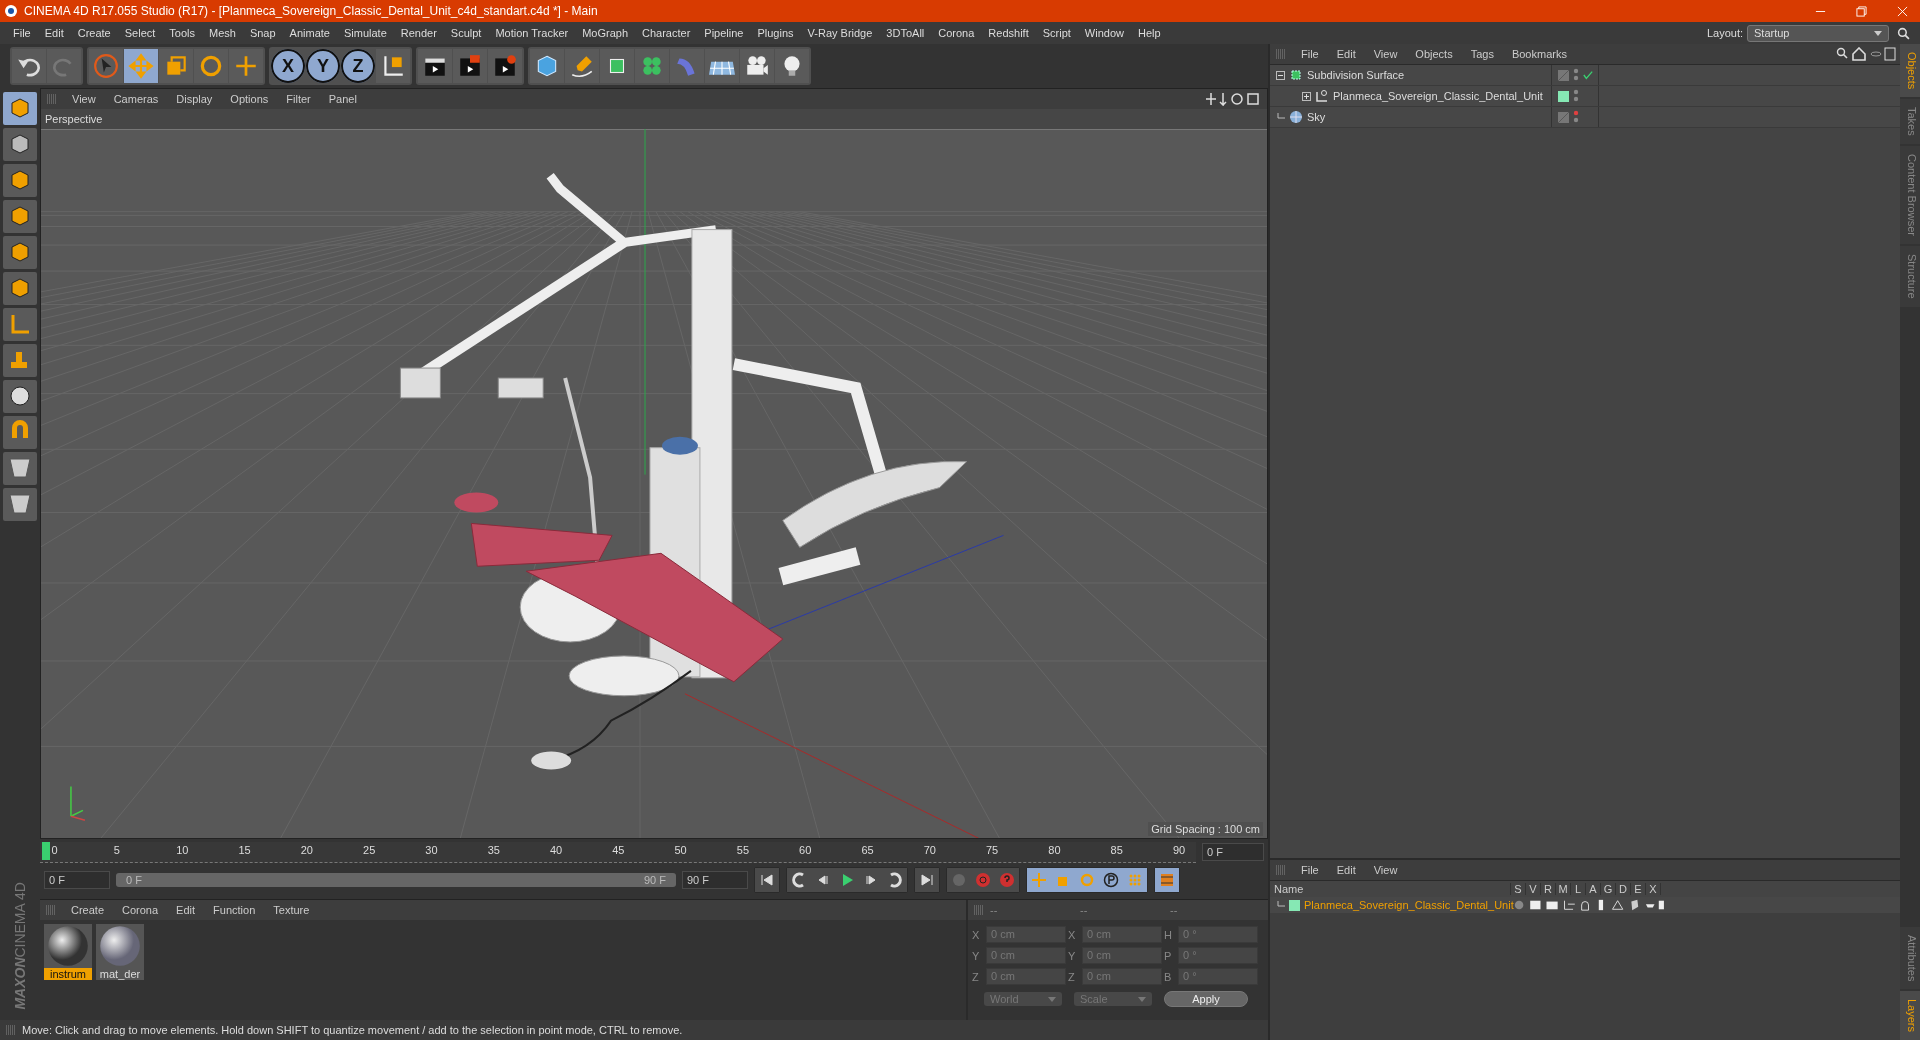 This screenshot has height=1040, width=1920. What do you see at coordinates (246, 66) in the screenshot?
I see `move-tool-button` at bounding box center [246, 66].